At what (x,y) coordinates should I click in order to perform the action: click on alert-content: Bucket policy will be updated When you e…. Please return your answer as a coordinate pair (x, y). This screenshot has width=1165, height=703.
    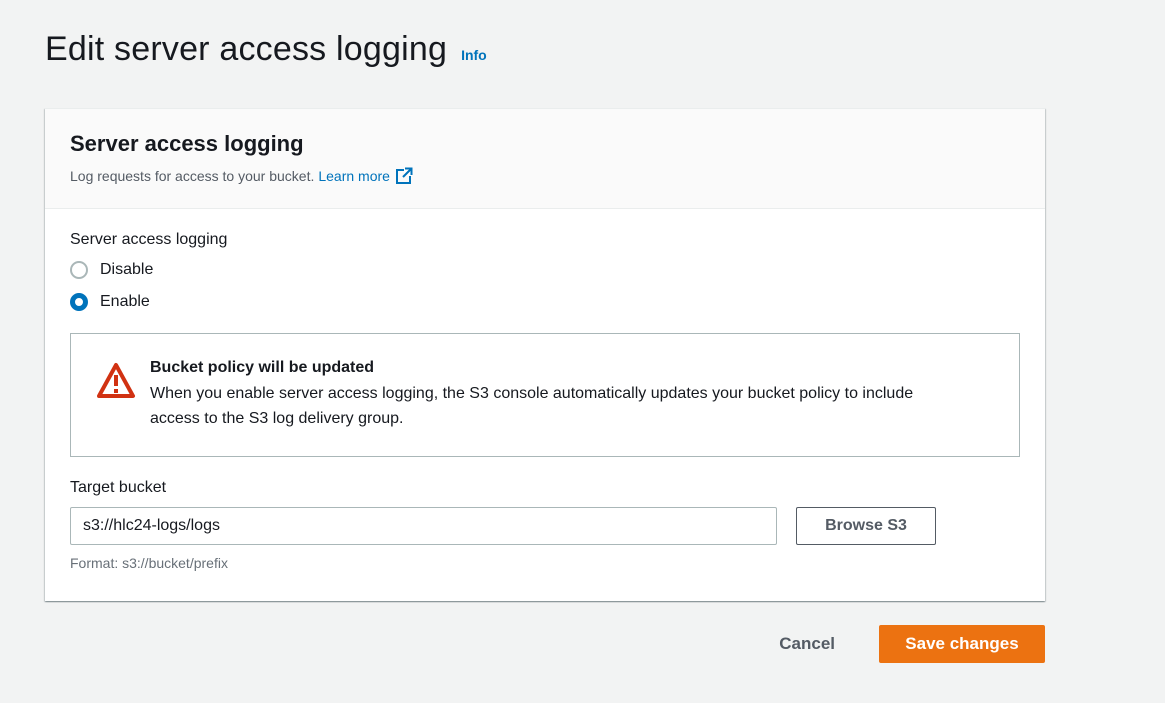
    Looking at the image, I should click on (550, 407).